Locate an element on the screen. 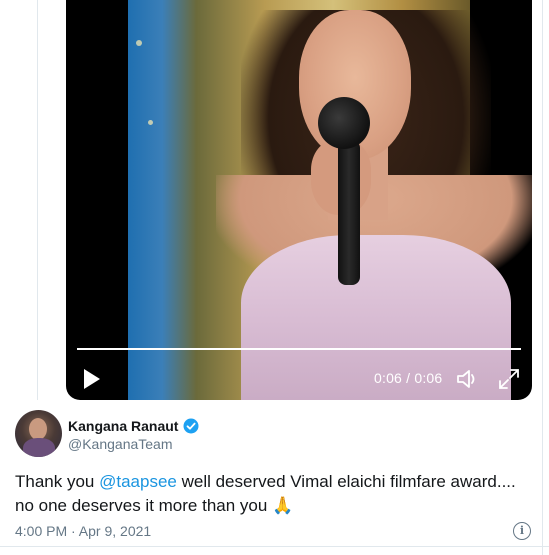 The width and height of the screenshot is (549, 555). info-icon: i is located at coordinates (522, 530).